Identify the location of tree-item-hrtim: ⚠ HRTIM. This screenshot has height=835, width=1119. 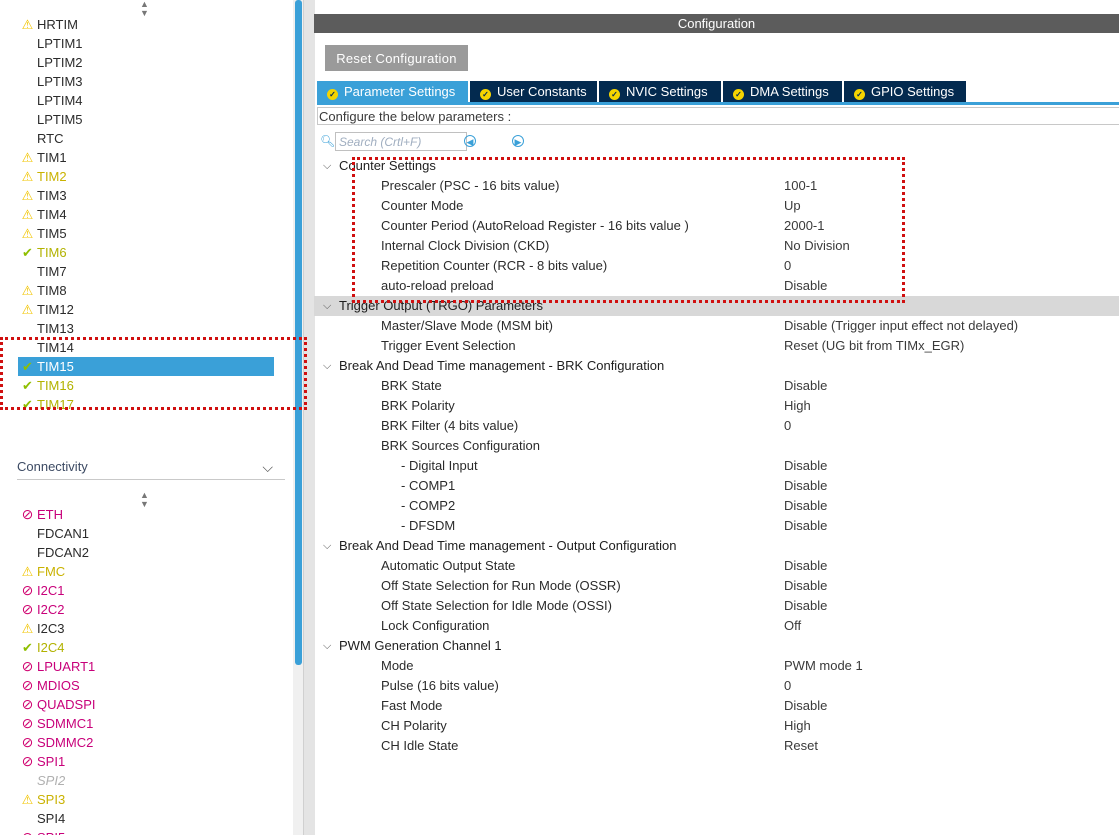
(146, 24).